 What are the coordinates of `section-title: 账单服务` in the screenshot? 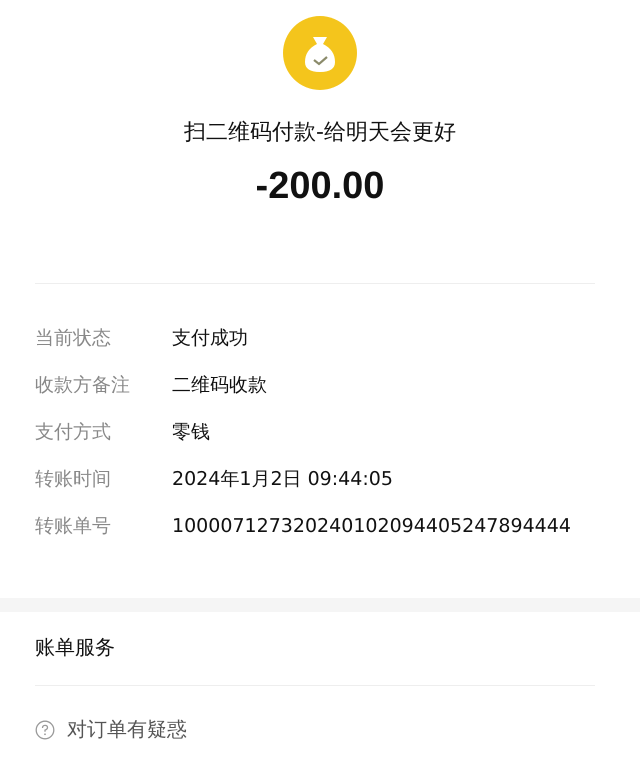 It's located at (75, 647).